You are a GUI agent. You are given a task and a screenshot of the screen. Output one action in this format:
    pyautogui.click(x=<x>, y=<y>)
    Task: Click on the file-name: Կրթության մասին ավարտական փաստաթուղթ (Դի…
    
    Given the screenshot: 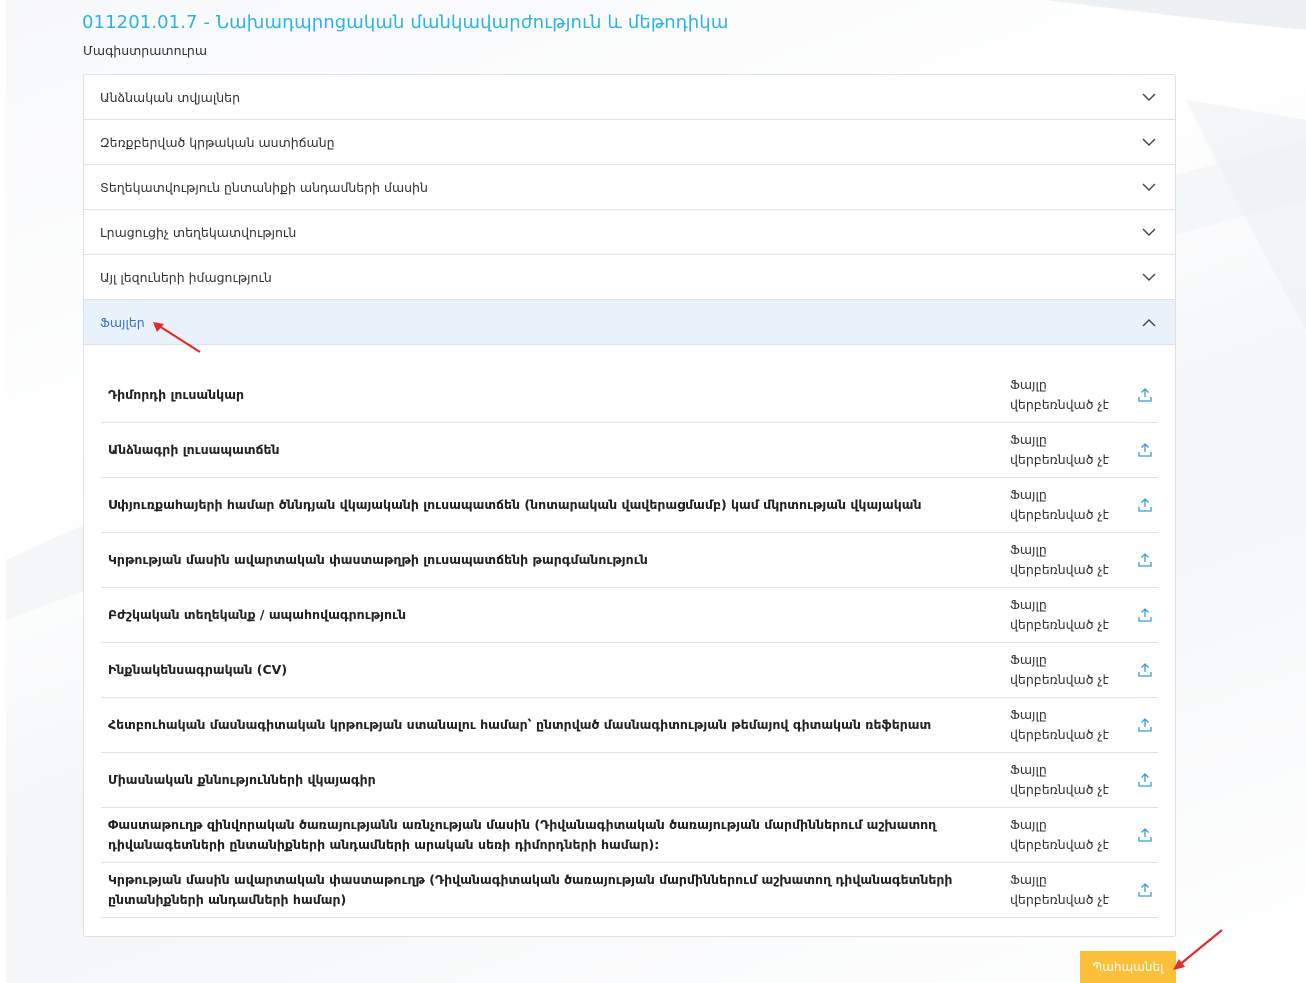 What is the action you would take?
    pyautogui.click(x=530, y=889)
    